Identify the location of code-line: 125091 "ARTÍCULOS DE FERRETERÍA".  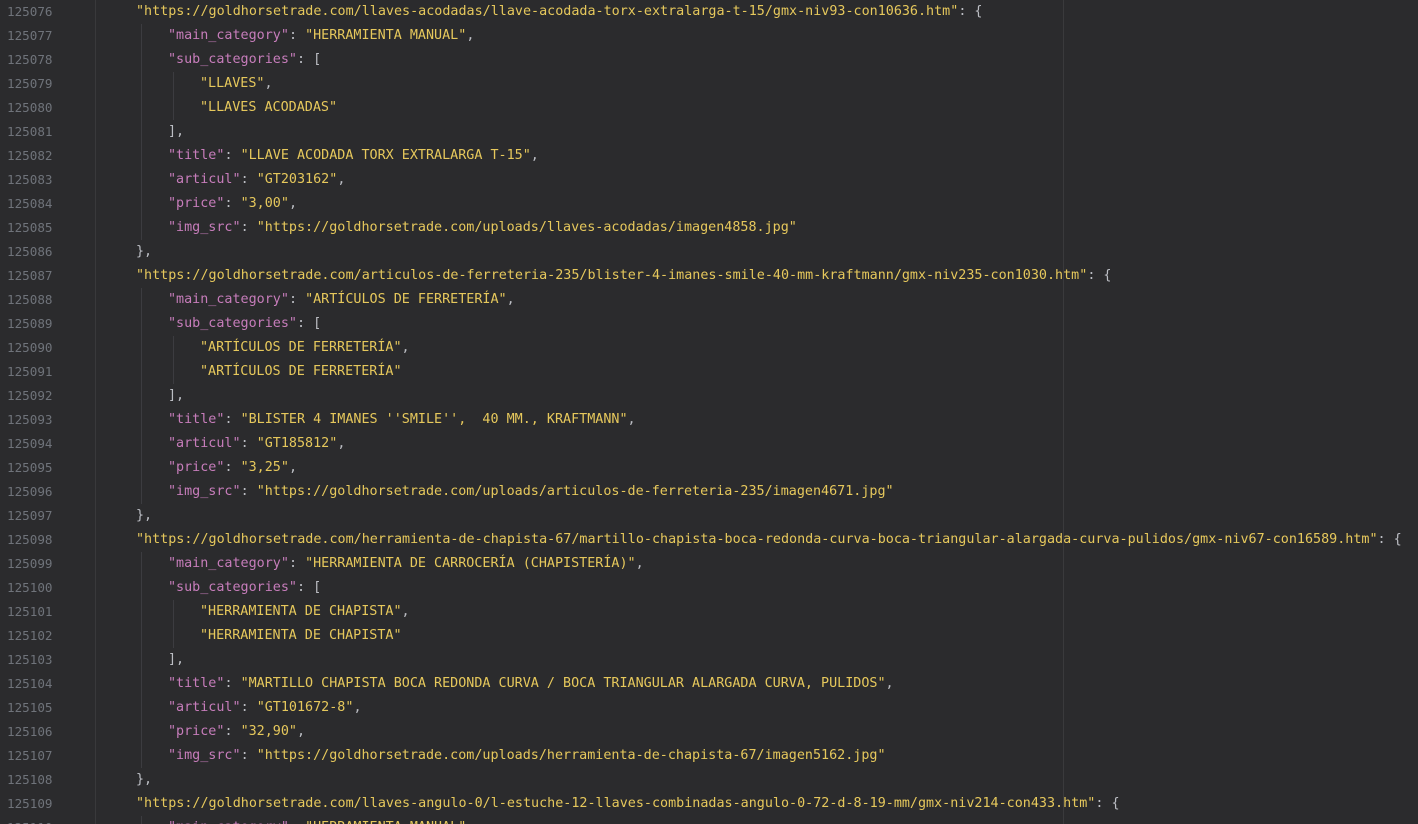
(709, 372).